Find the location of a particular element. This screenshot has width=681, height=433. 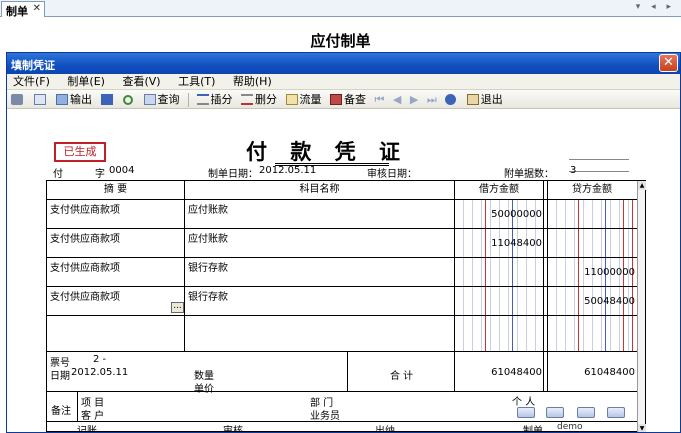

page-title: 应付制单 is located at coordinates (340, 41).